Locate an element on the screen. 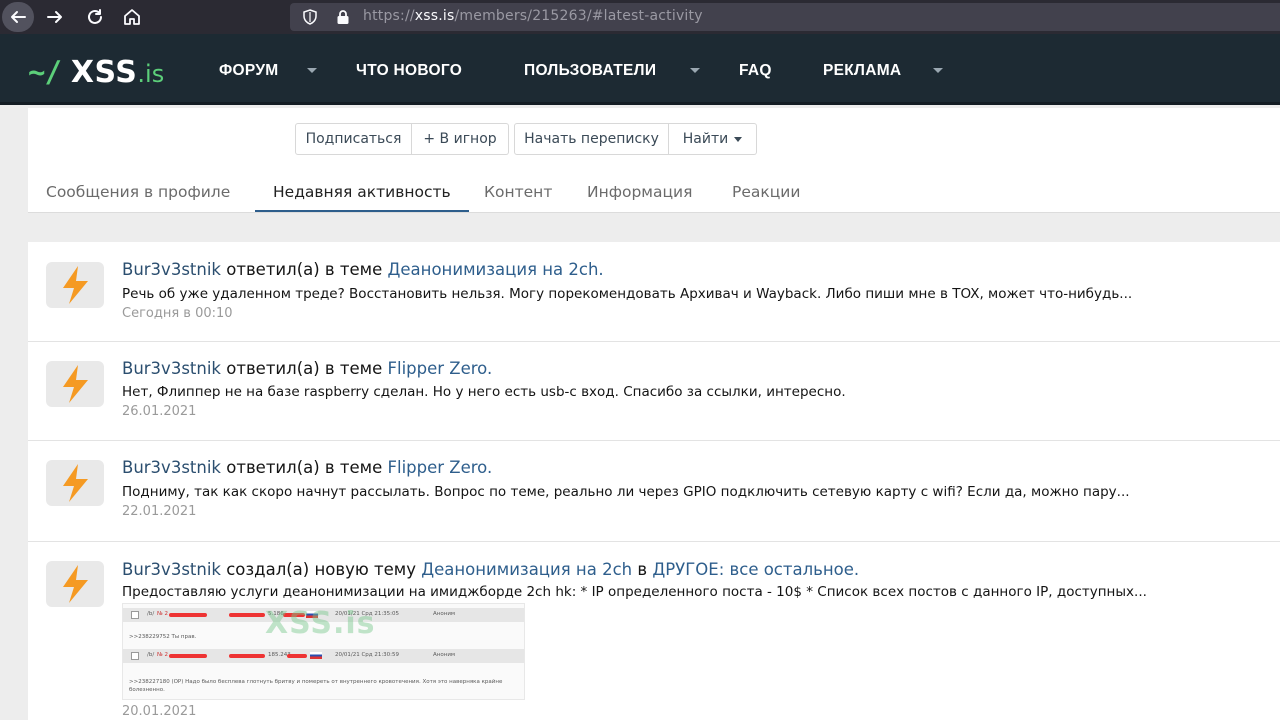 This screenshot has width=1280, height=720. url-scheme: https:// is located at coordinates (389, 16).